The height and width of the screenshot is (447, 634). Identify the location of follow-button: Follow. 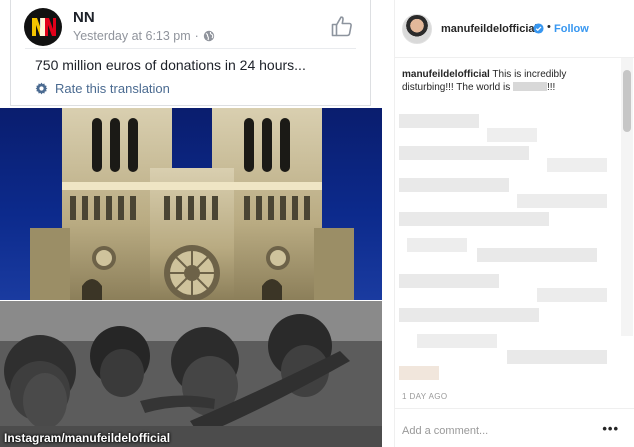
(571, 29).